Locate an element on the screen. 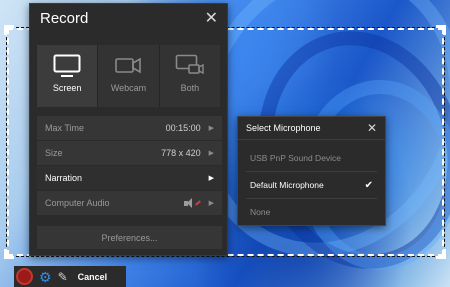  mic-option-label: Default Microphone is located at coordinates (287, 185).